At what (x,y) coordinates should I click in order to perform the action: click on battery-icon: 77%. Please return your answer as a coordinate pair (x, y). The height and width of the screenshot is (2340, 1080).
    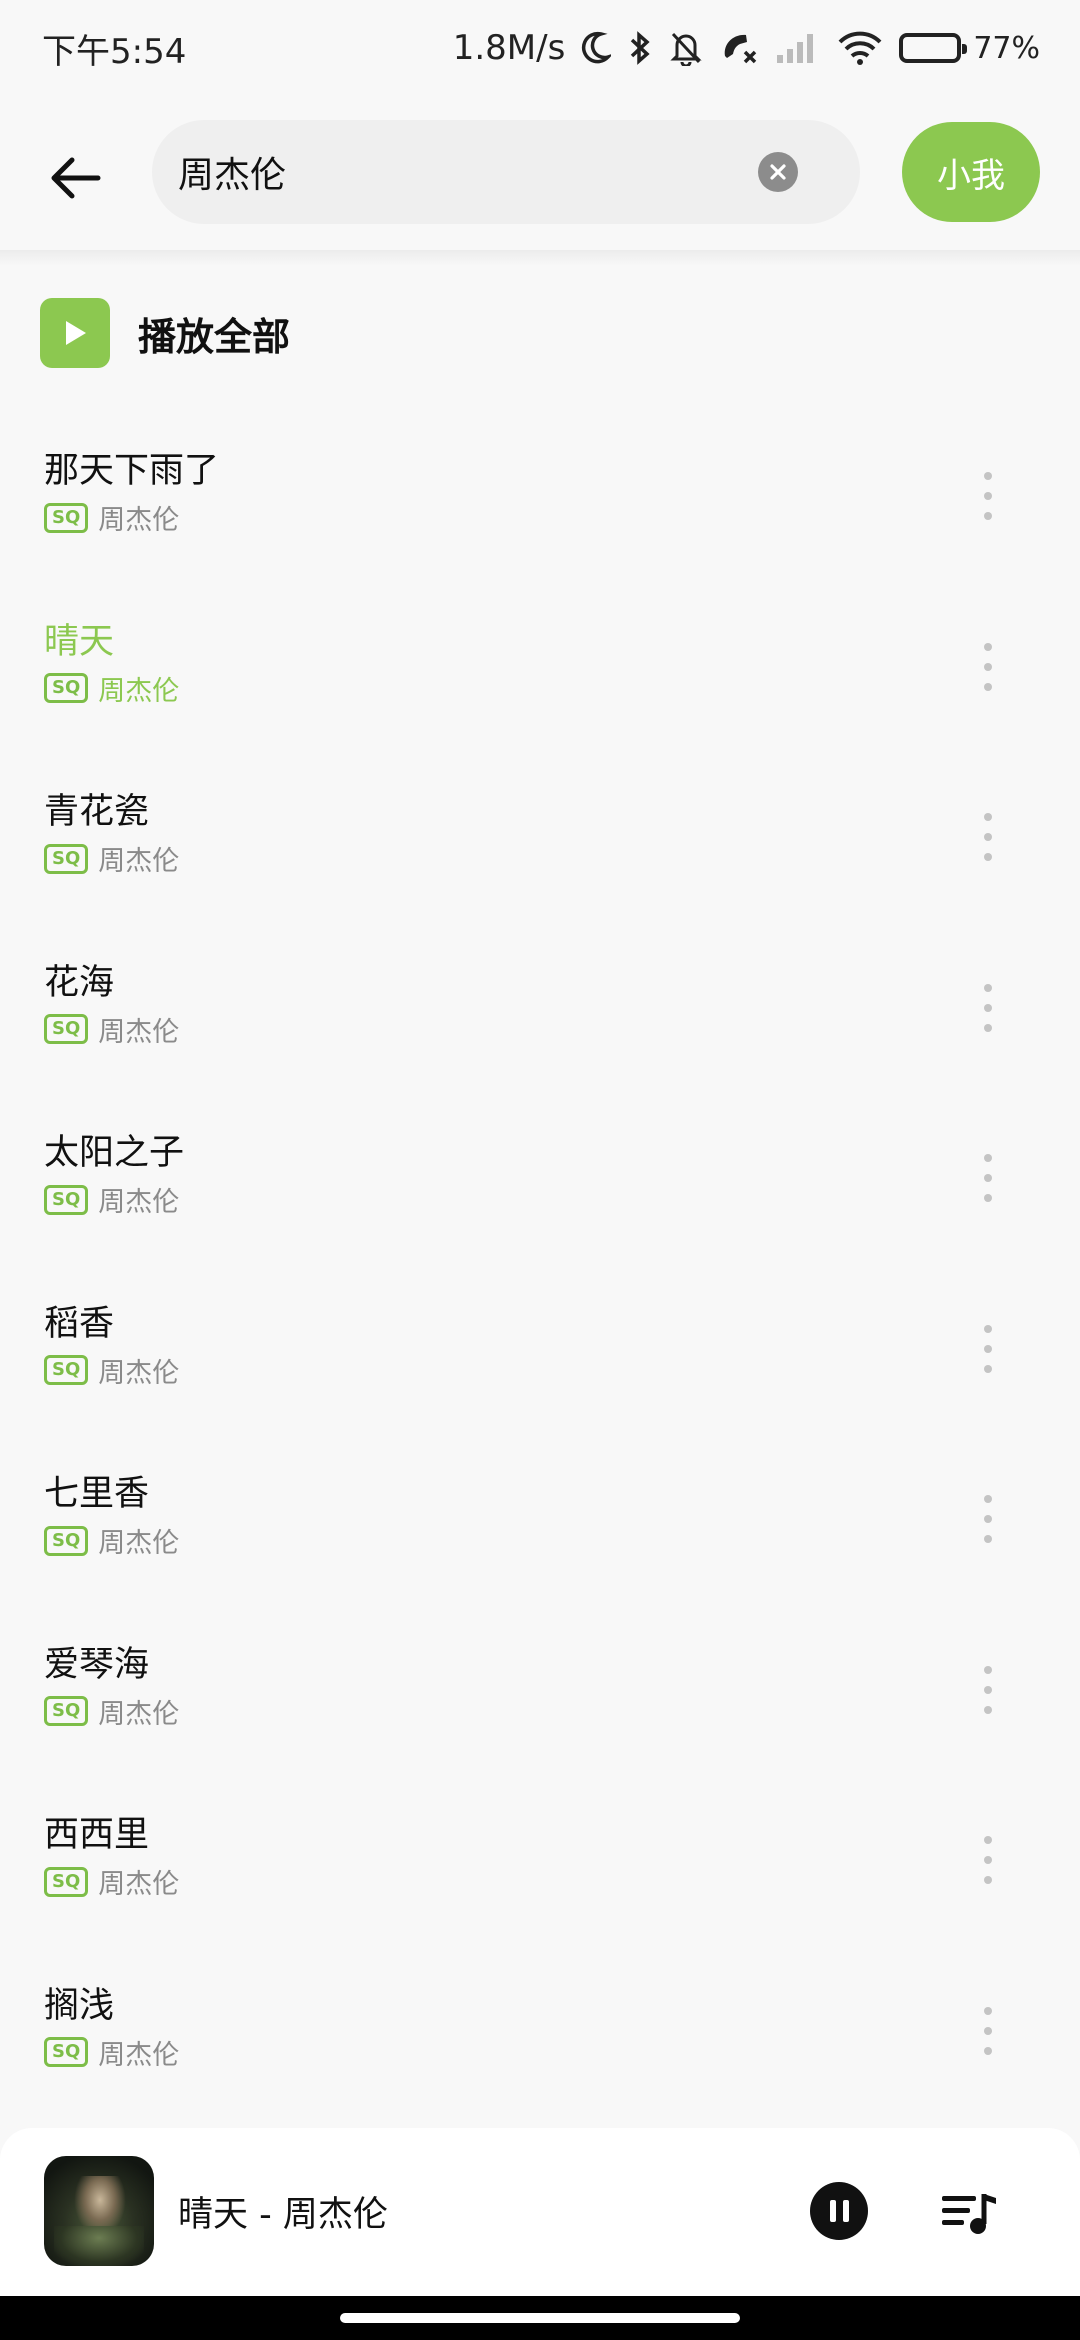
    Looking at the image, I should click on (969, 48).